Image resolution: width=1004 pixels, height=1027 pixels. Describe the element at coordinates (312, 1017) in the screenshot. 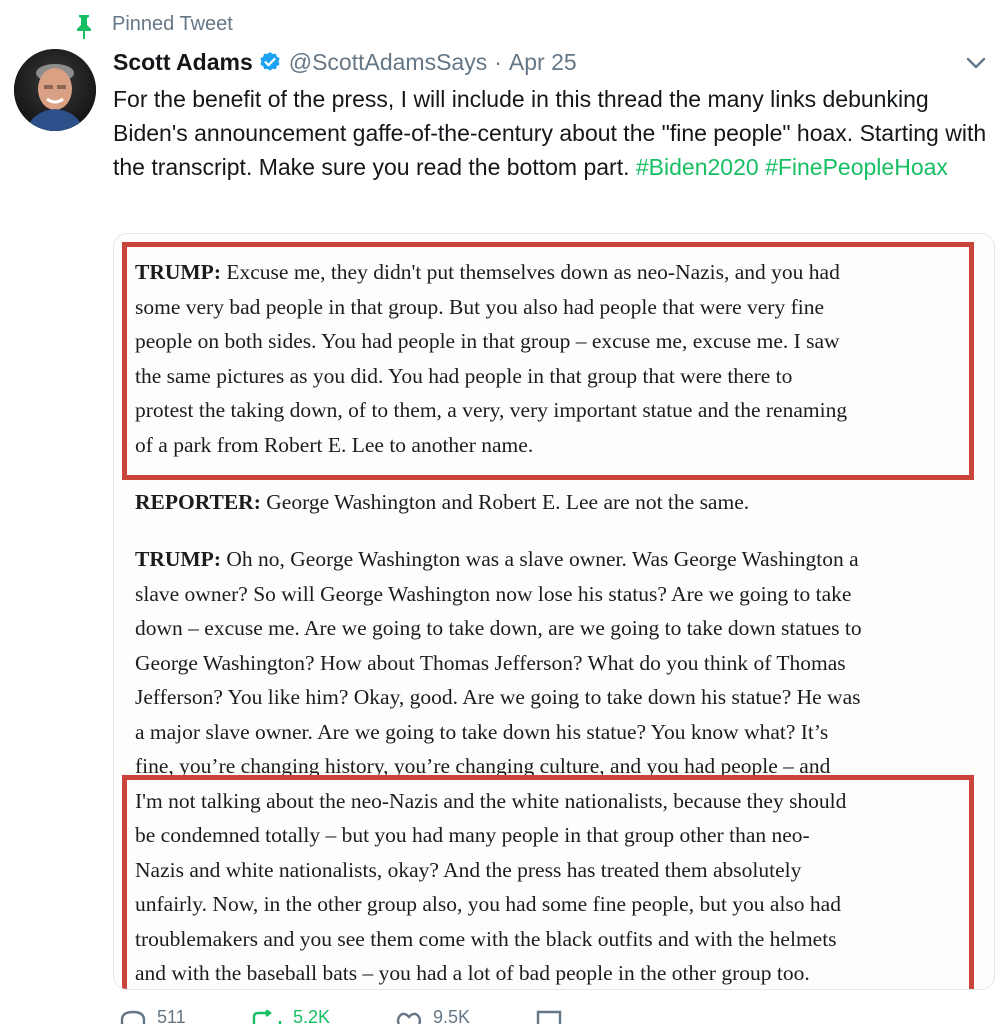

I see `retweet-count: 5.2K` at that location.